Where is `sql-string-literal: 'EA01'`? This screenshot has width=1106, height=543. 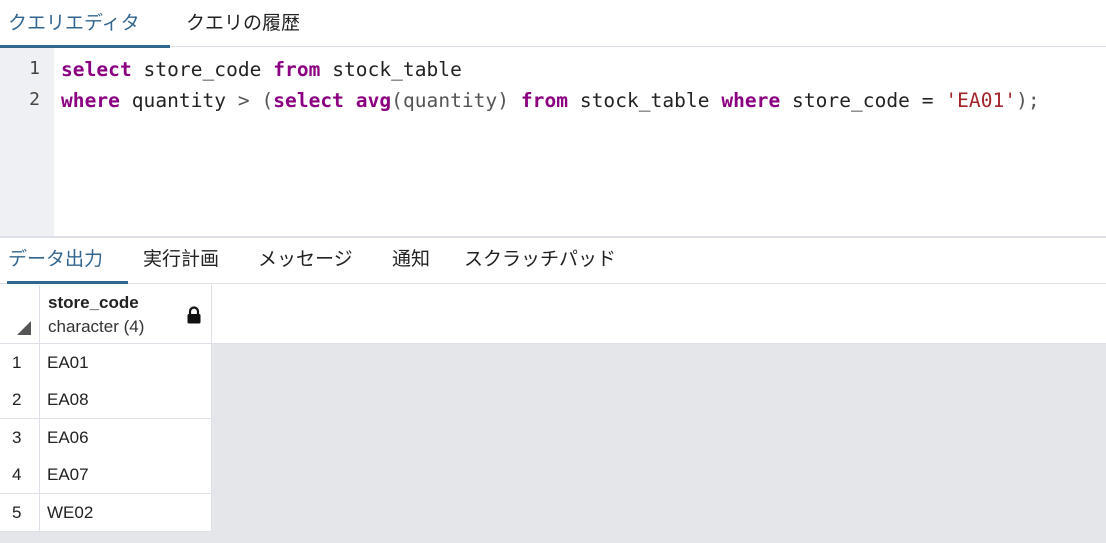
sql-string-literal: 'EA01' is located at coordinates (981, 100).